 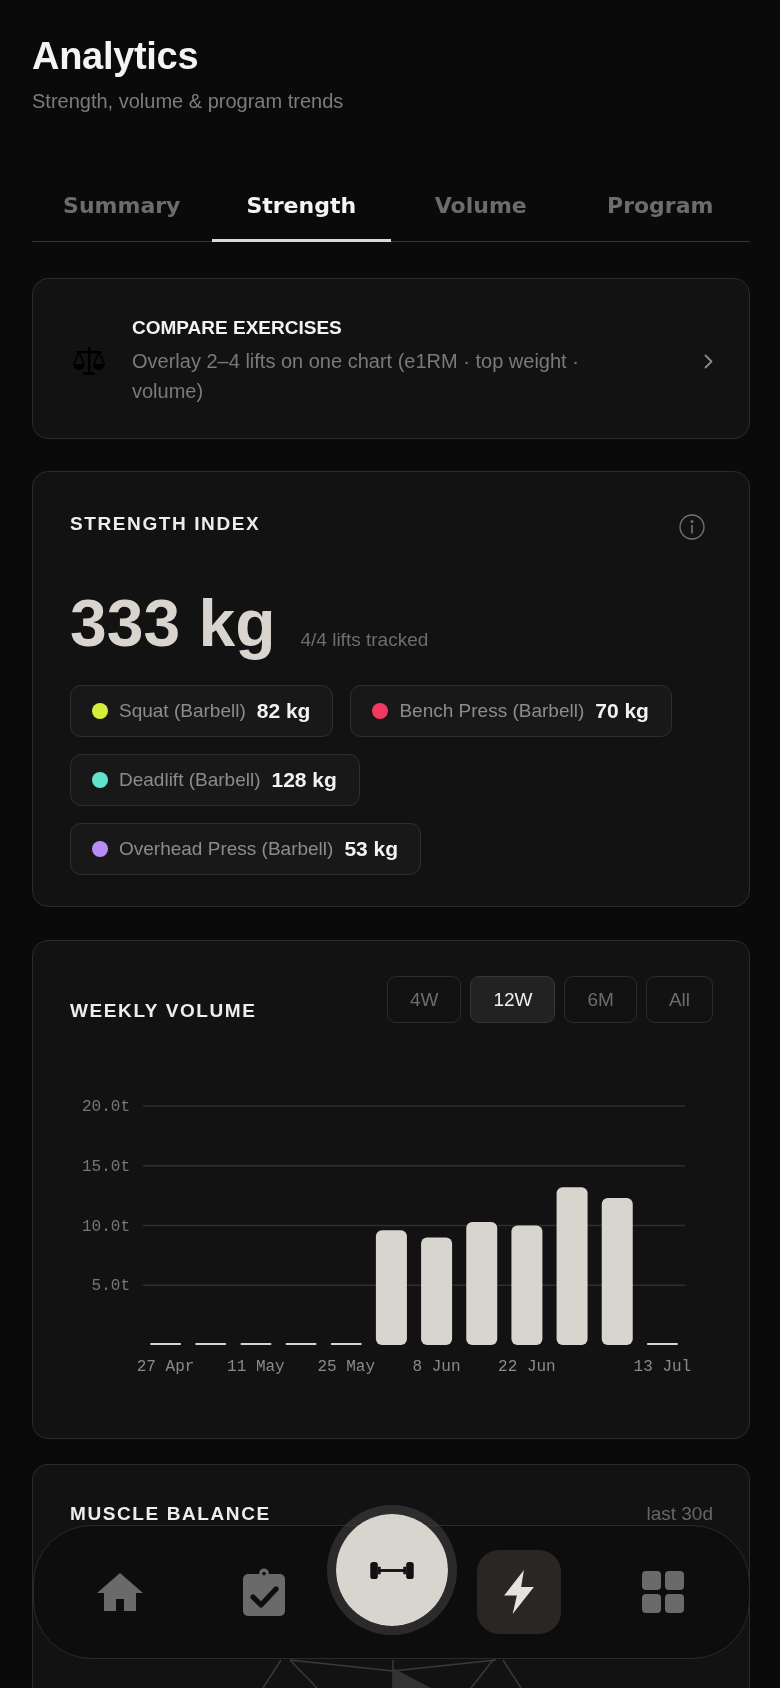 I want to click on analytics-nav-button, so click(x=519, y=1592).